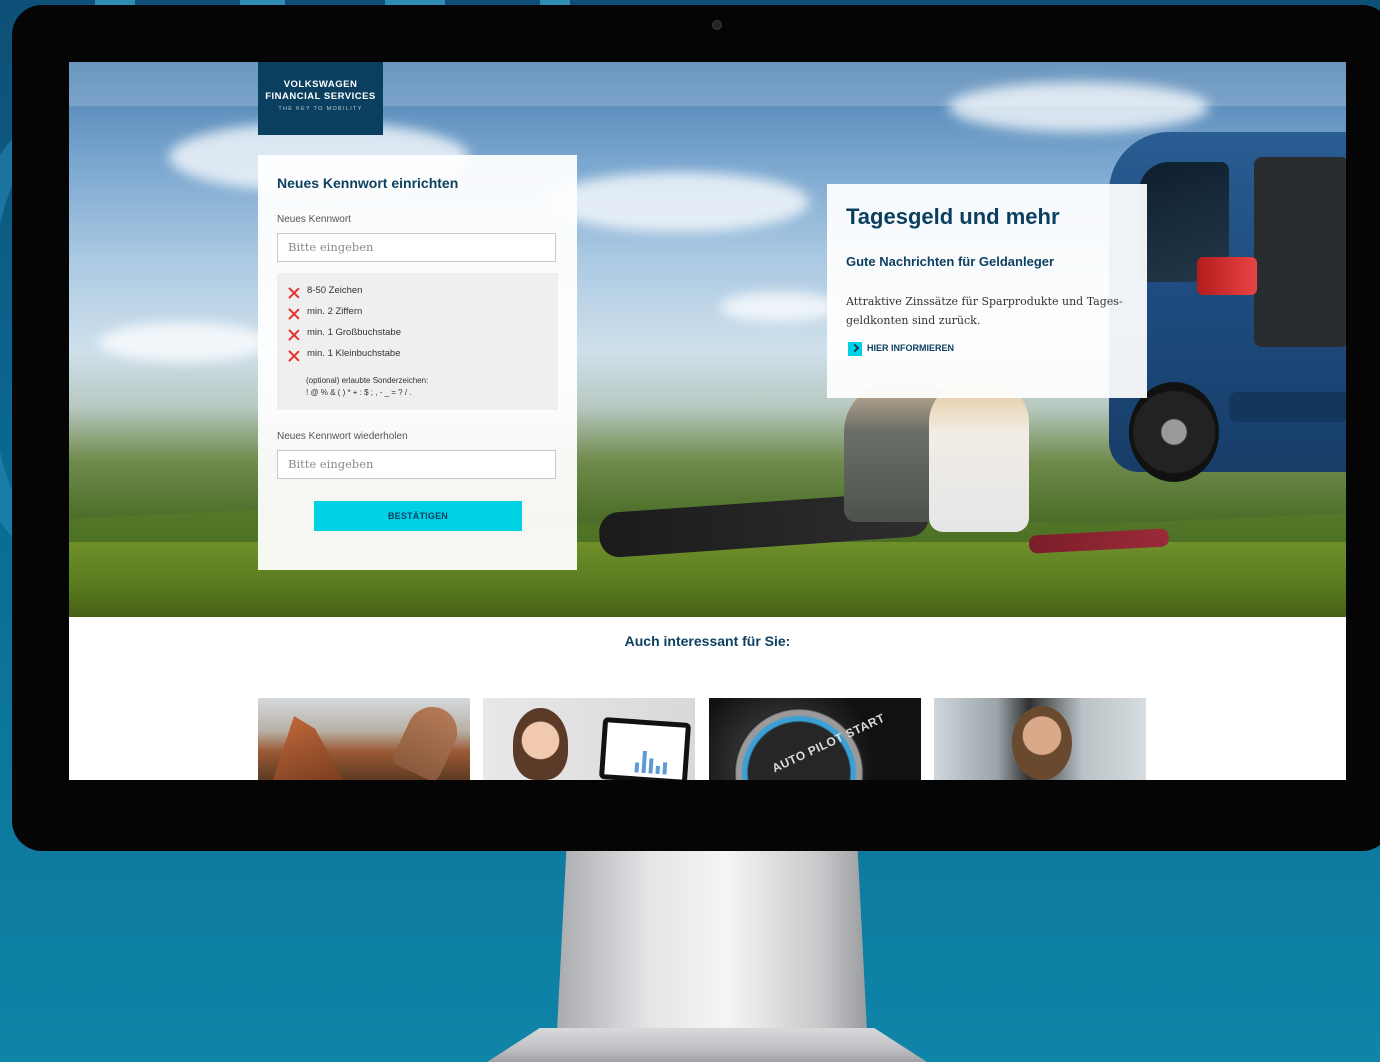 The width and height of the screenshot is (1380, 1062). Describe the element at coordinates (950, 261) in the screenshot. I see `promo-subtitle: Gute Nachrichten für Geldanleger` at that location.